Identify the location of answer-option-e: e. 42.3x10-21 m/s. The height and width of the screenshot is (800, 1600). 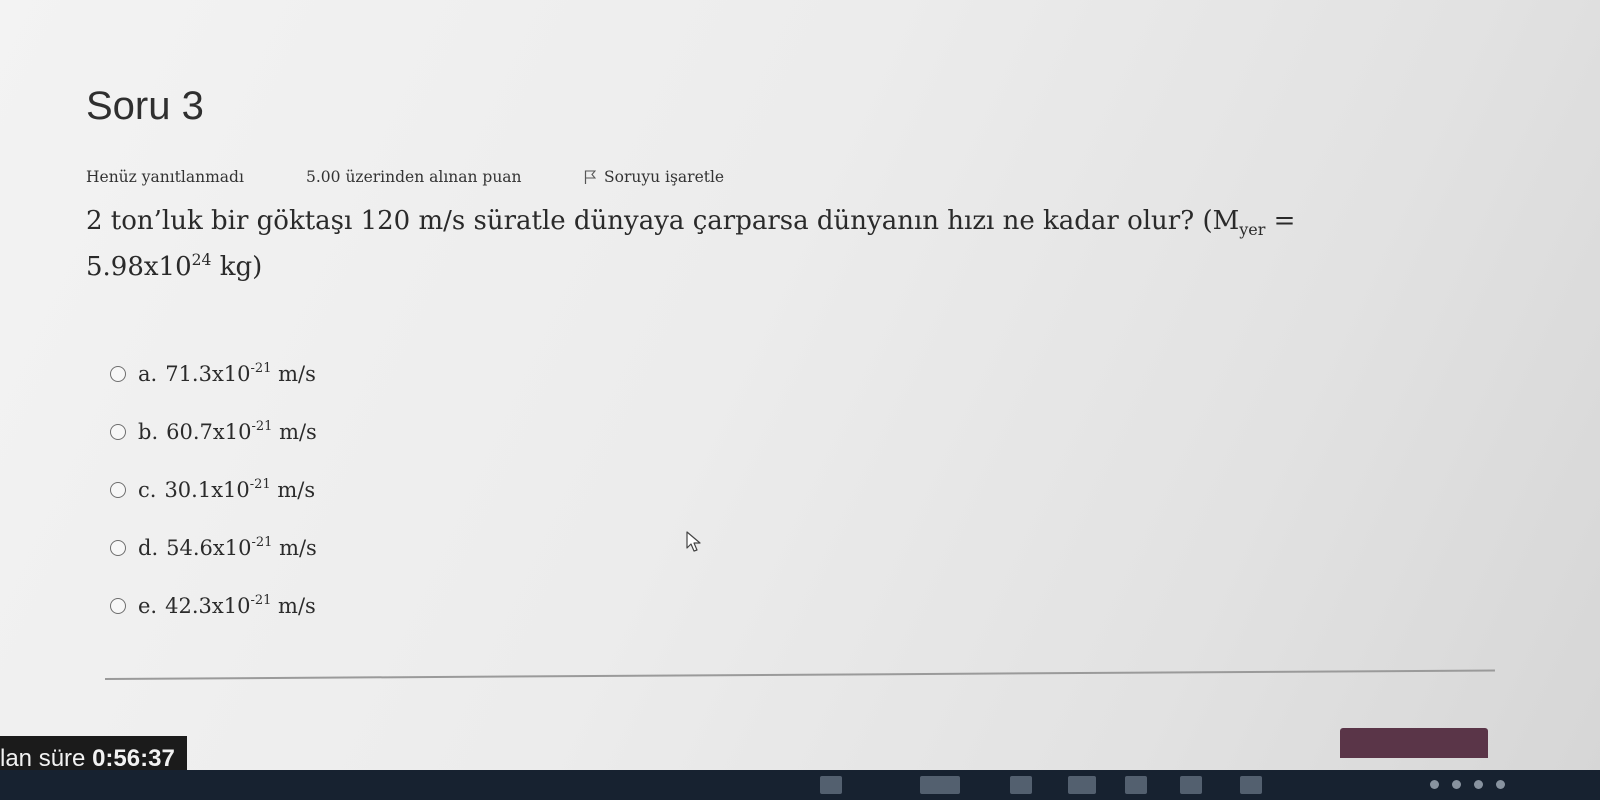
(213, 606).